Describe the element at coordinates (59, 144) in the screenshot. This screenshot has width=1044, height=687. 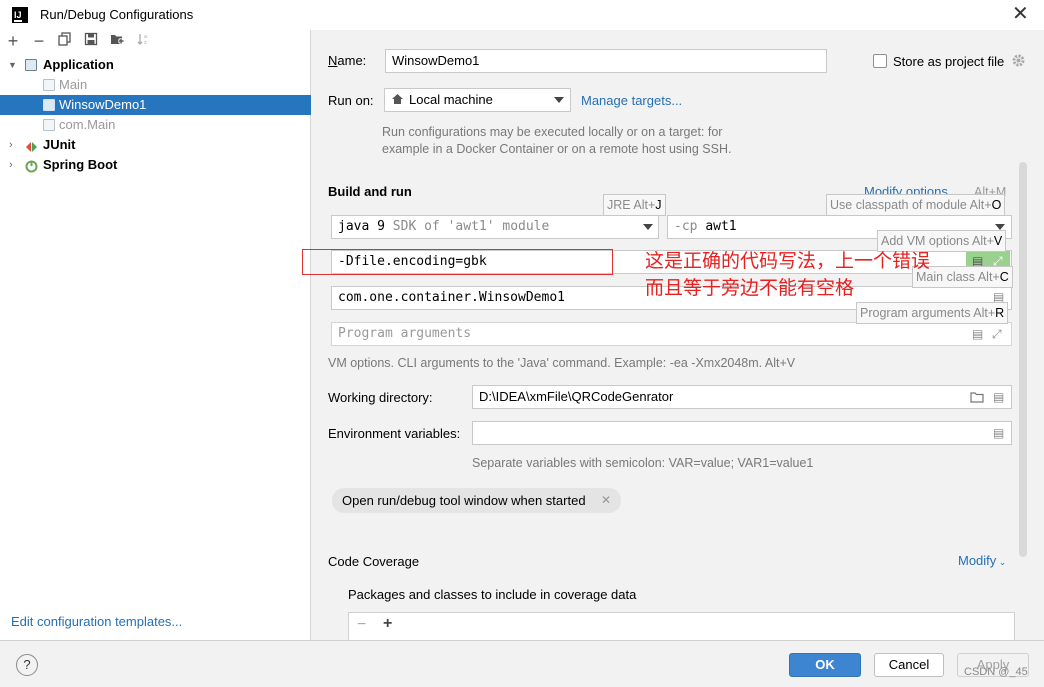
I see `tree-group-label: JUnit` at that location.